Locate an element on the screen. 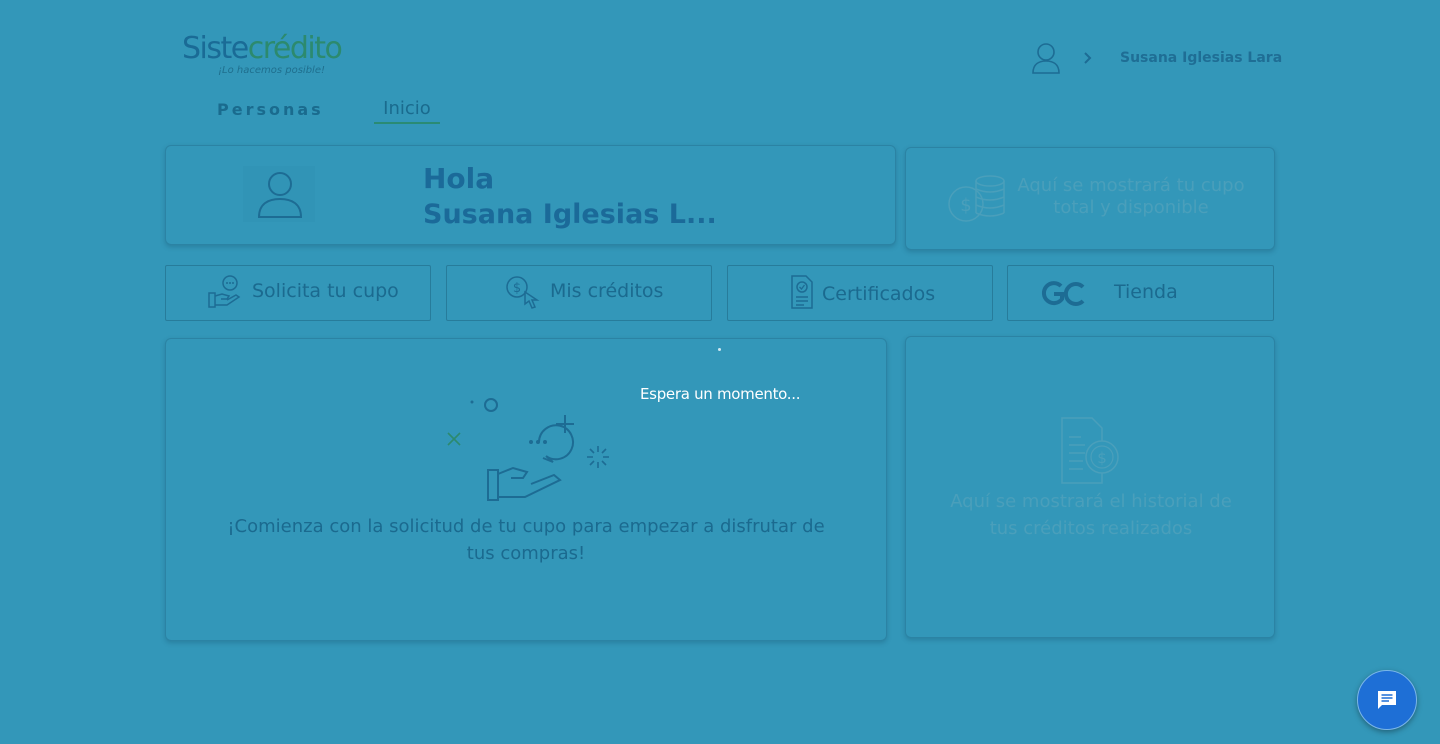 This screenshot has height=744, width=1440. sistecredito-logo: Sistecrédito ¡Lo hacemos posible! is located at coordinates (282, 56).